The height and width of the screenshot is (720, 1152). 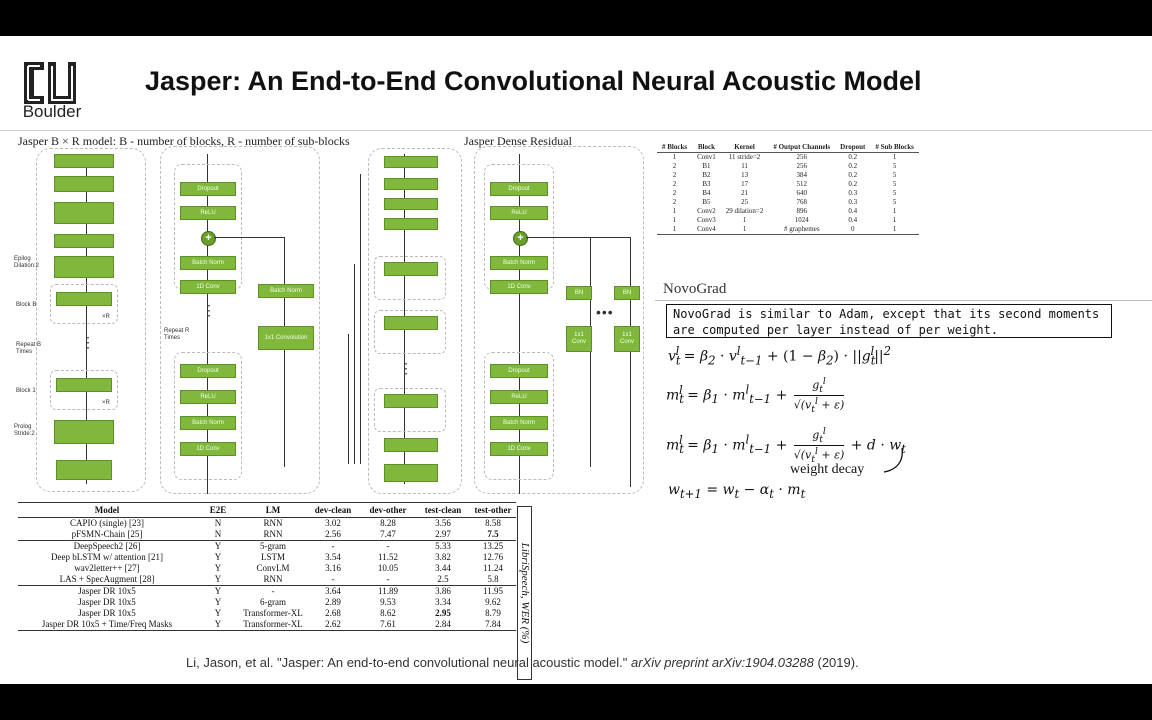 I want to click on citation-year: (2019)., so click(x=838, y=662).